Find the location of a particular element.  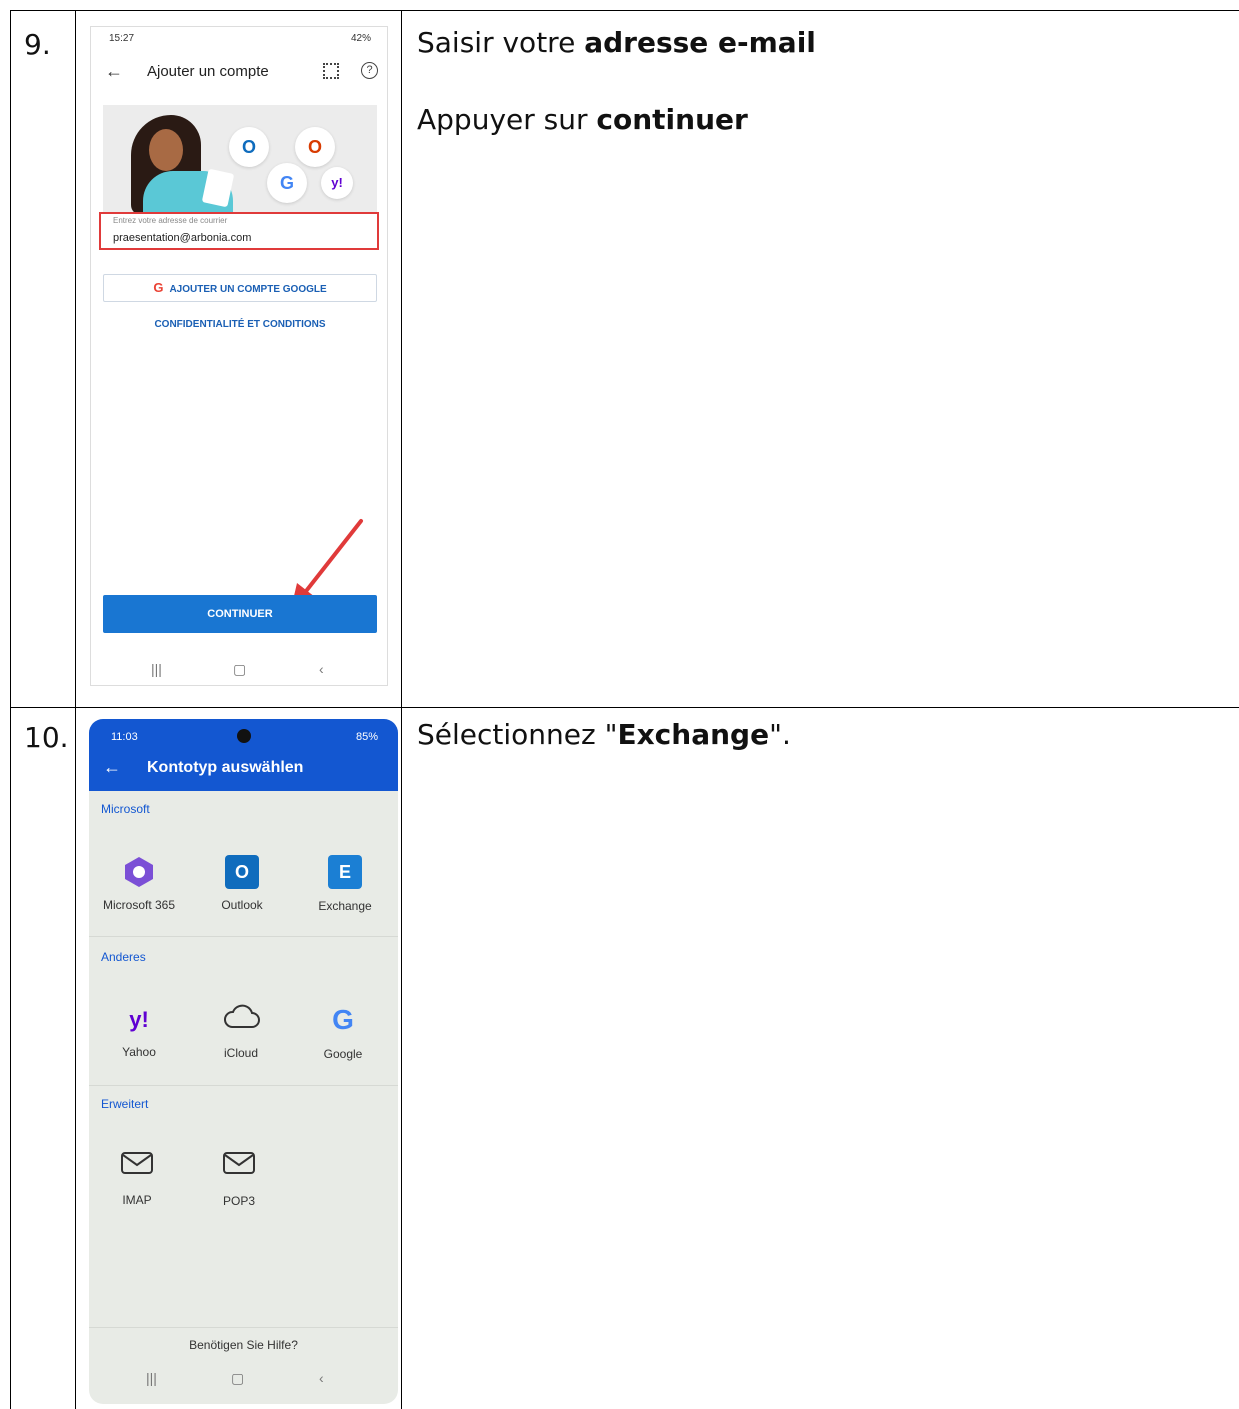

instruction-text: Appuyer sur is located at coordinates (507, 119).